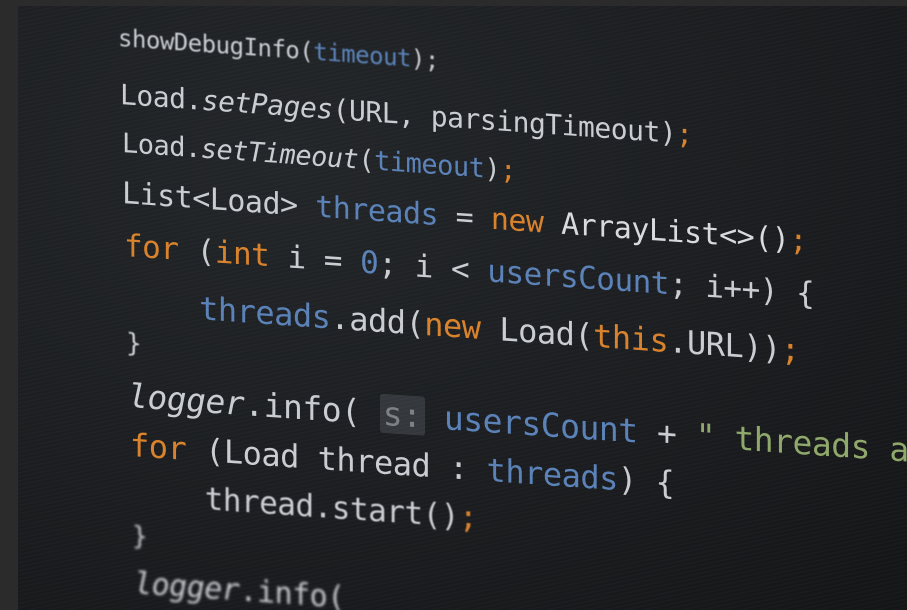 This screenshot has height=610, width=907. I want to click on code-token: 0, so click(369, 263).